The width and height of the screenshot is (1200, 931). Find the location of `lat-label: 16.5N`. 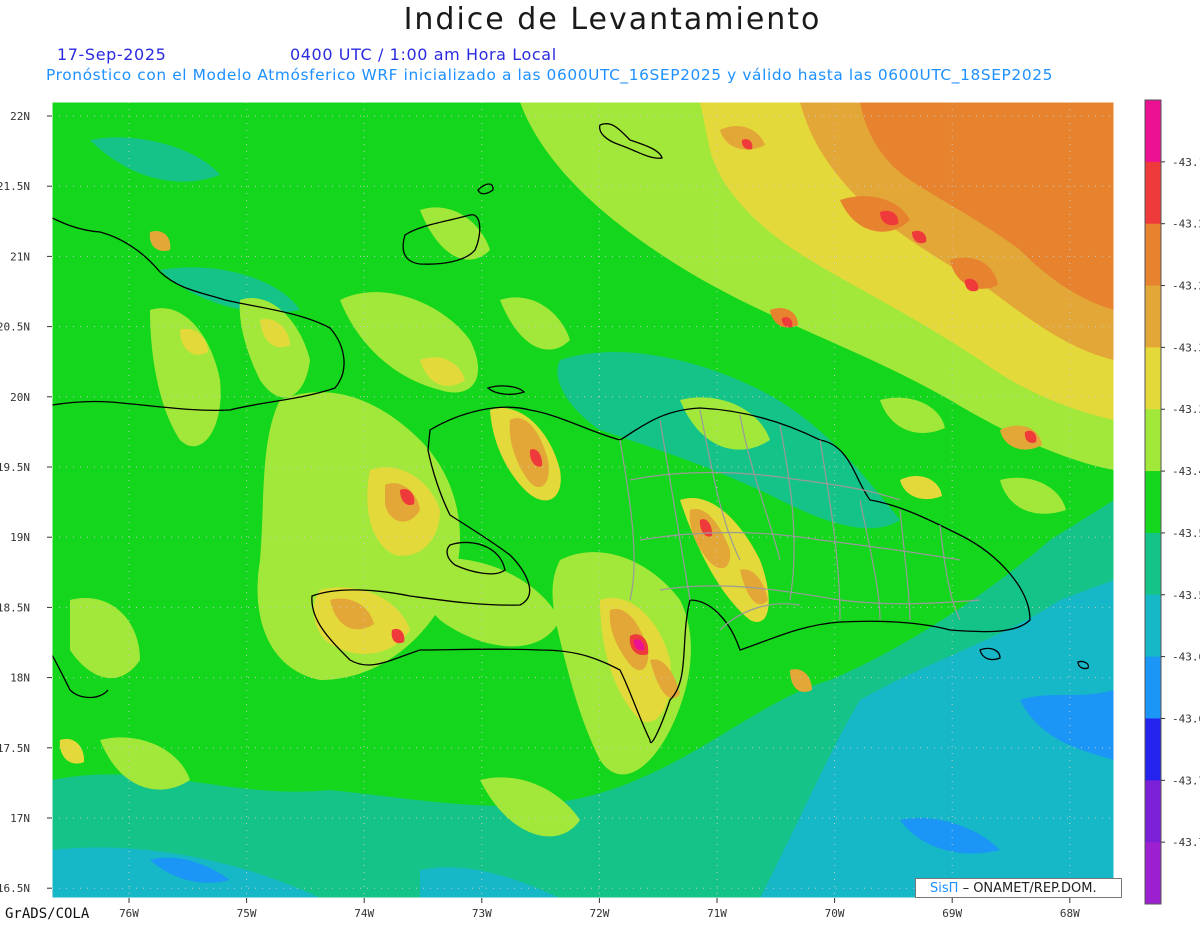

lat-label: 16.5N is located at coordinates (15, 888).